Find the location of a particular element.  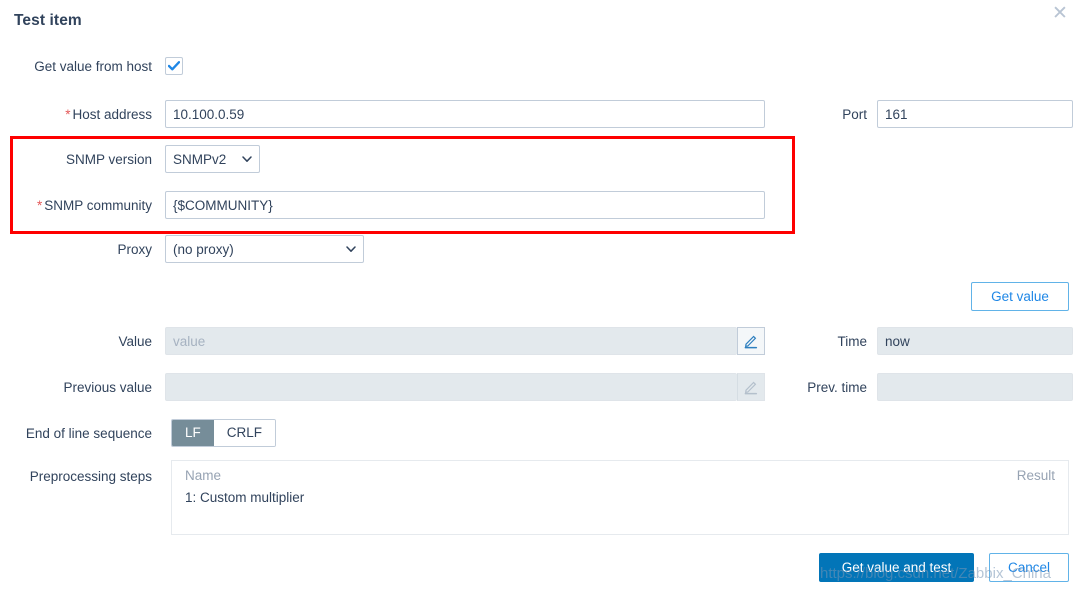

cancel-button: Cancel is located at coordinates (1029, 567).